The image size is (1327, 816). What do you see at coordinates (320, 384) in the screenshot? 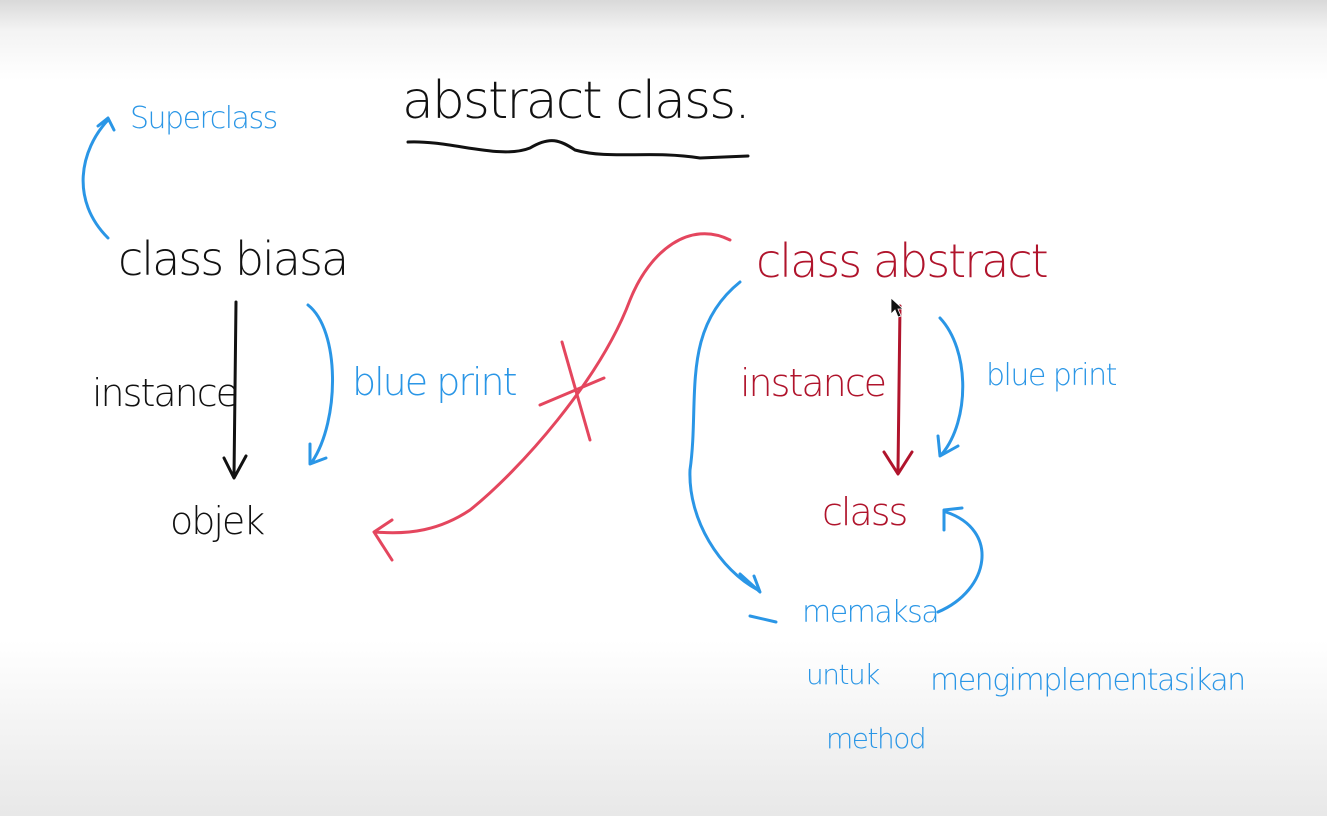
I see `blueprint-arrow-left` at bounding box center [320, 384].